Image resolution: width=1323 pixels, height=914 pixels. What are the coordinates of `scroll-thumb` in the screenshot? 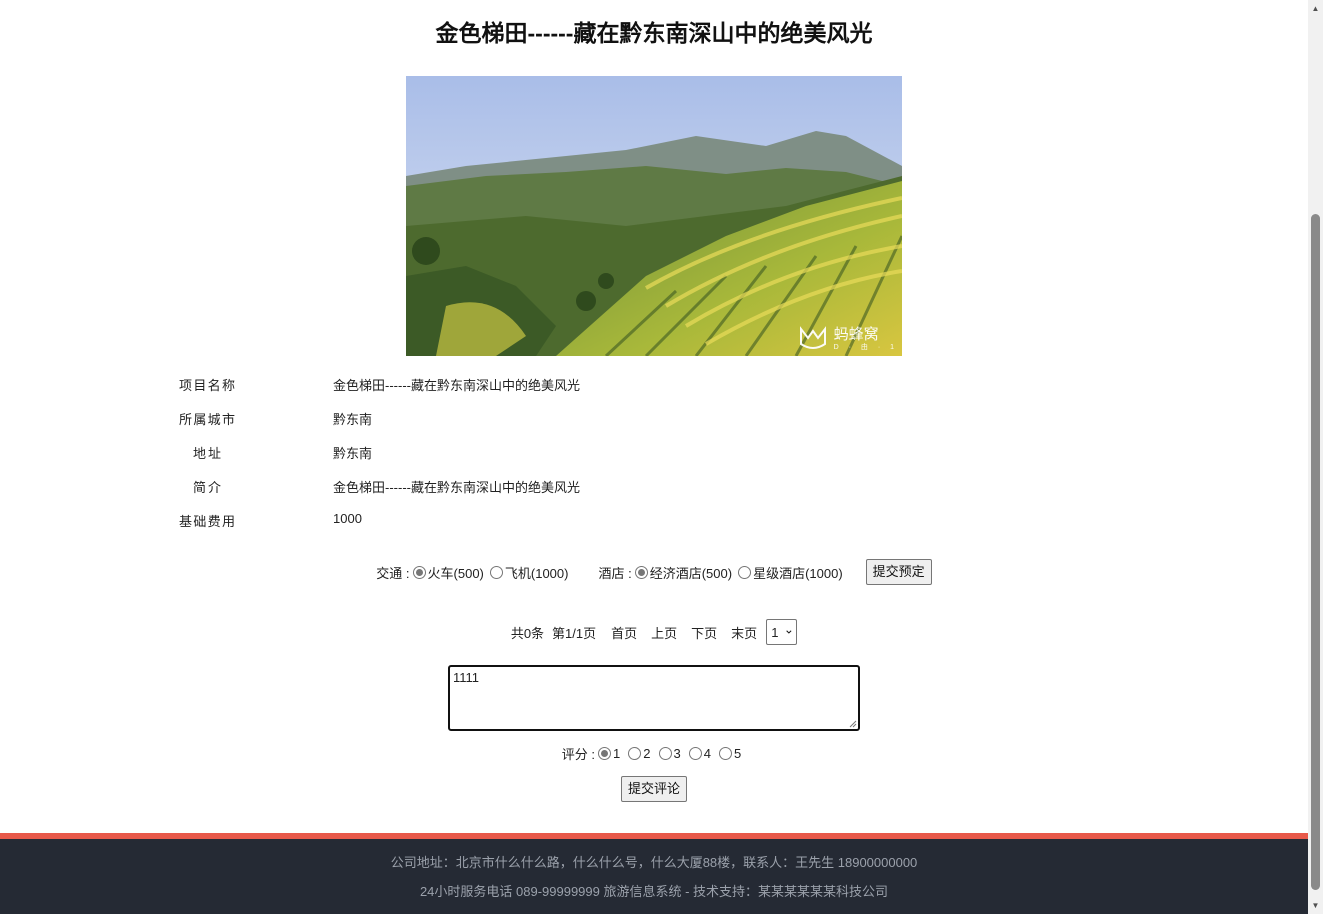 It's located at (1315, 552).